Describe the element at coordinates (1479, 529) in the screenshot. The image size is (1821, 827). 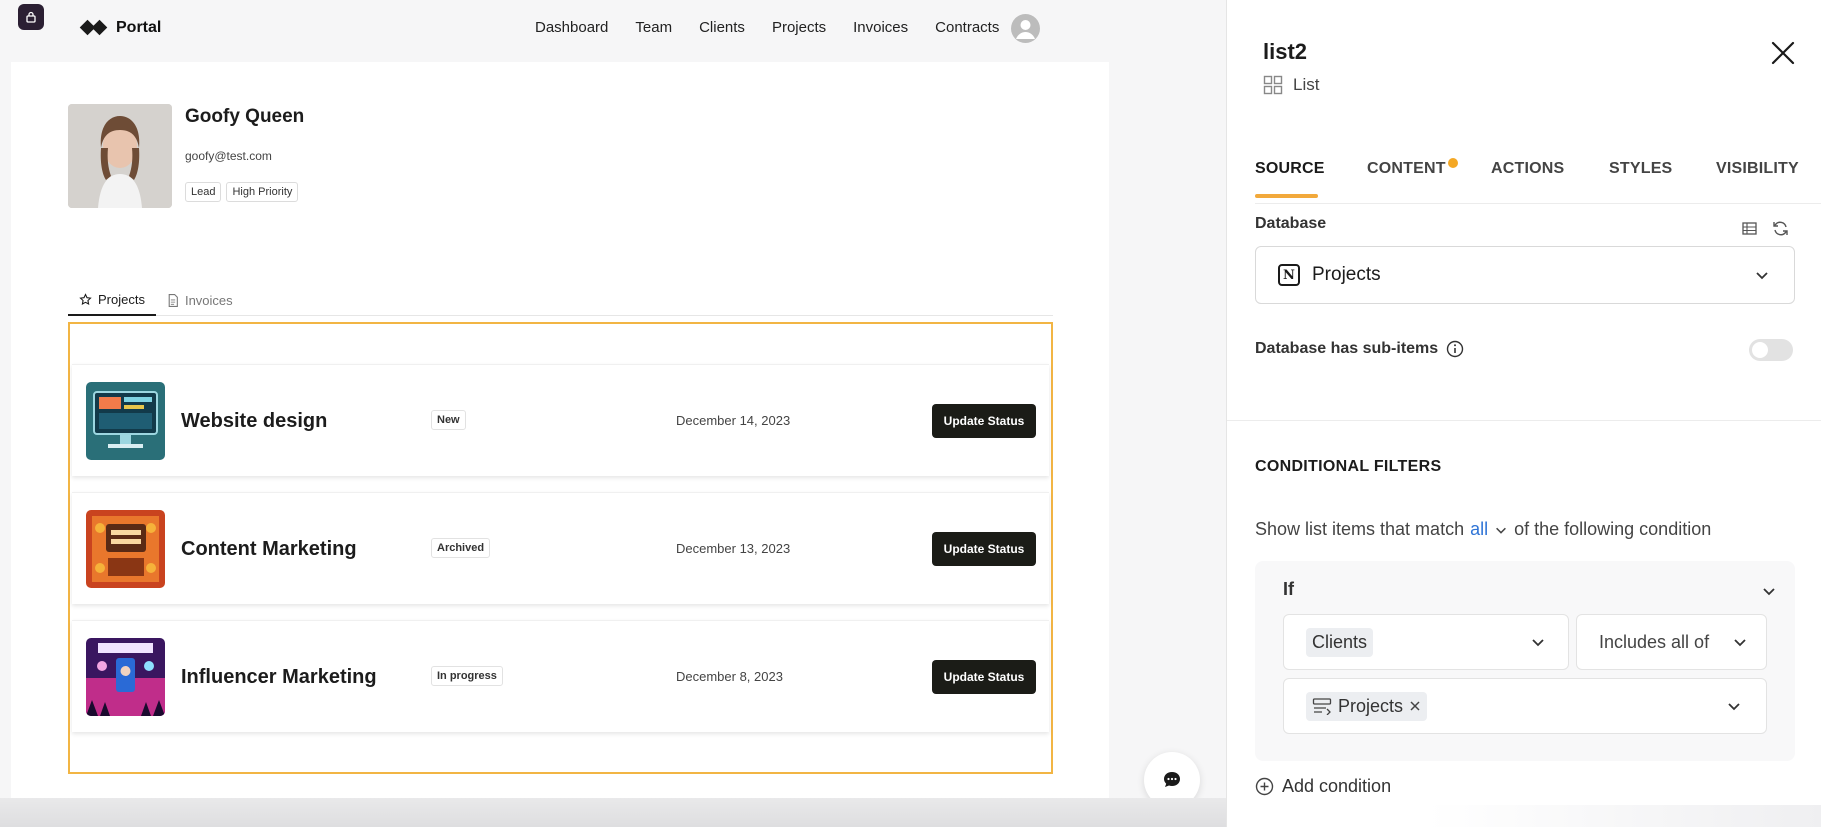
I see `match-mode-select: all` at that location.